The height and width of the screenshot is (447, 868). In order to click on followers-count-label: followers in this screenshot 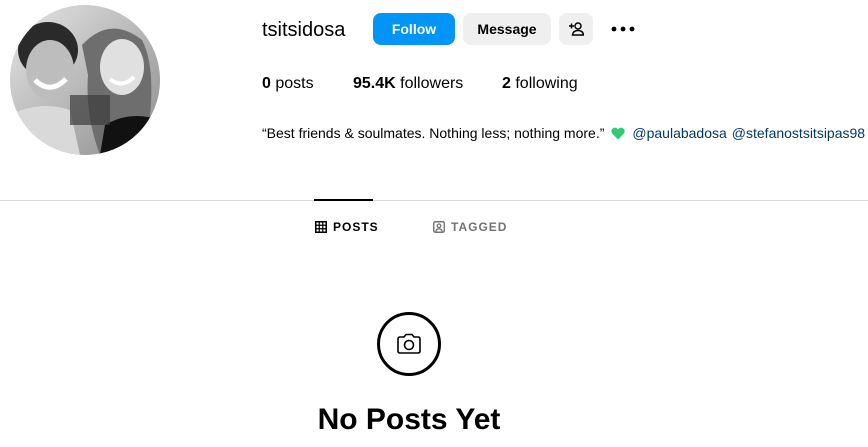, I will do `click(432, 83)`.